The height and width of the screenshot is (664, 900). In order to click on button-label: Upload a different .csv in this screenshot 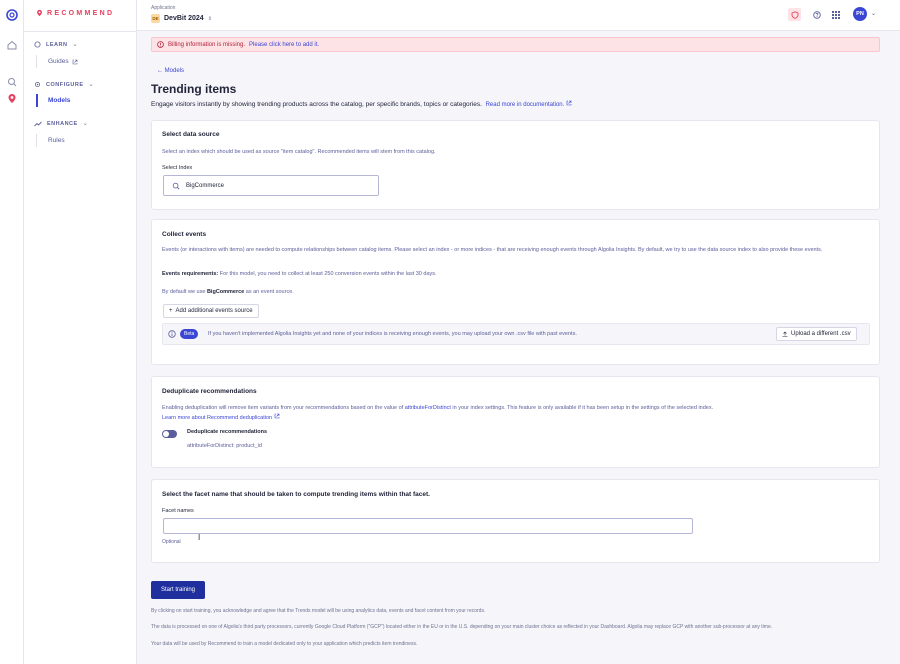, I will do `click(821, 334)`.